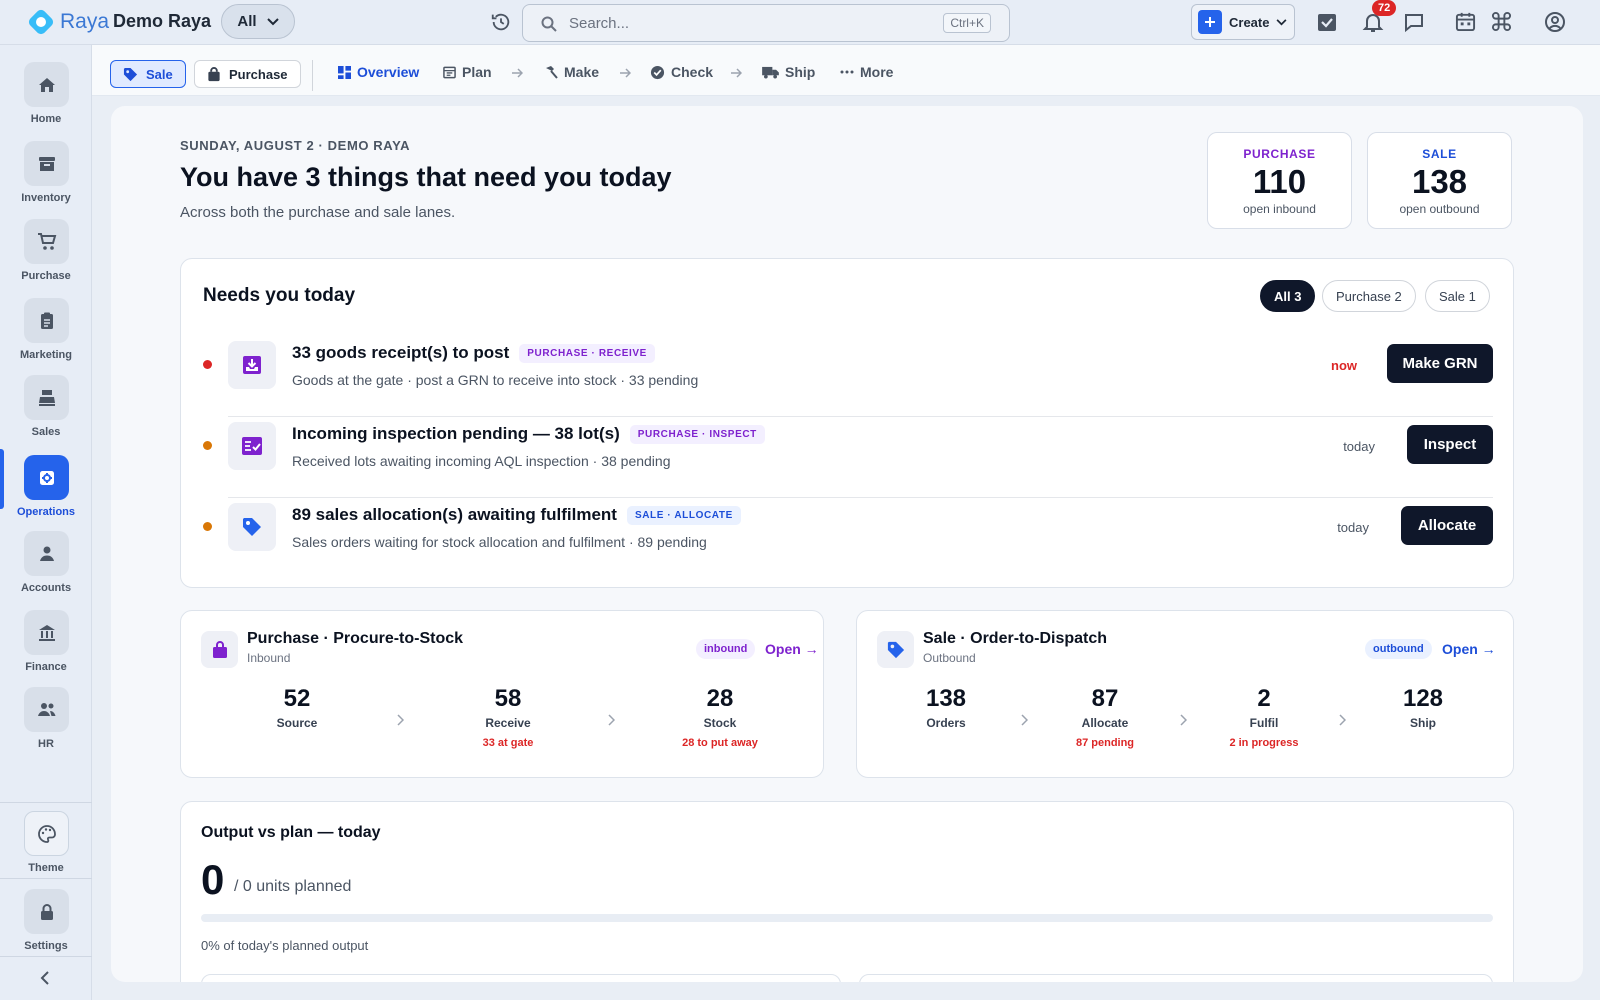 This screenshot has height=1000, width=1600. I want to click on output-subpanel, so click(1176, 978).